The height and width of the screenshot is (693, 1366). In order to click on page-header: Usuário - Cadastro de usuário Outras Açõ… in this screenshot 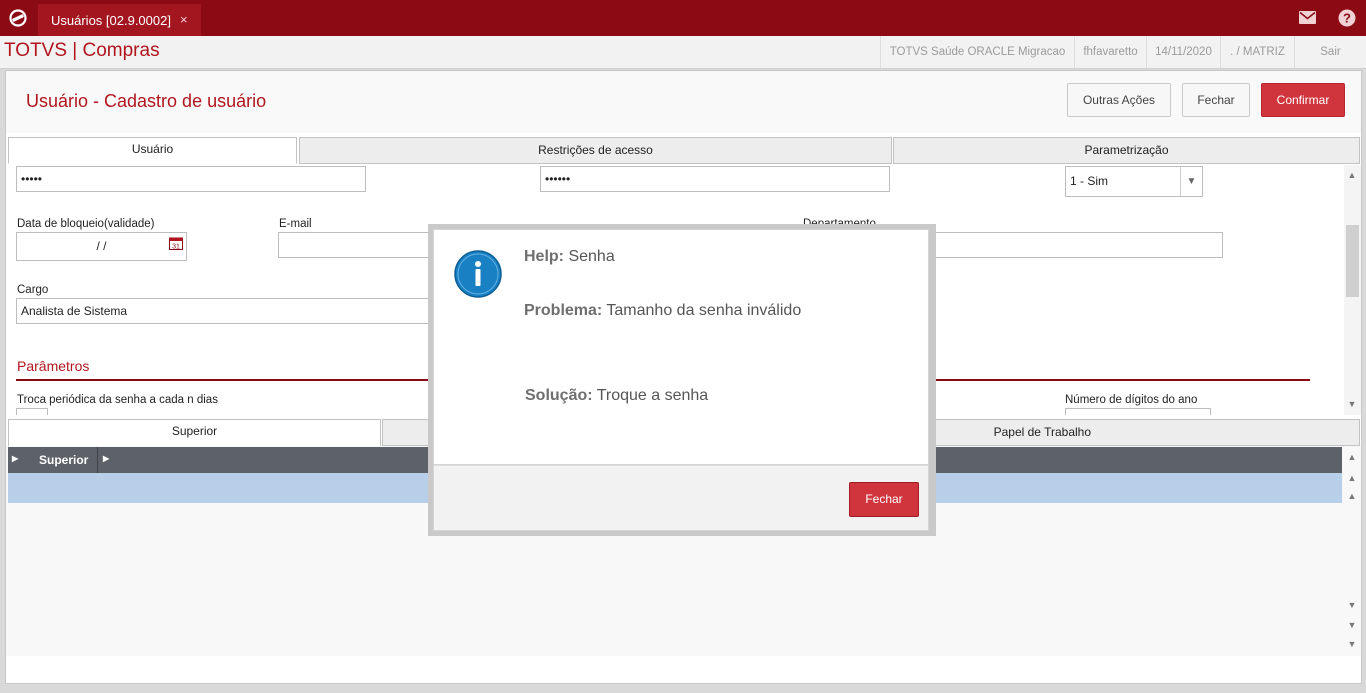, I will do `click(683, 102)`.